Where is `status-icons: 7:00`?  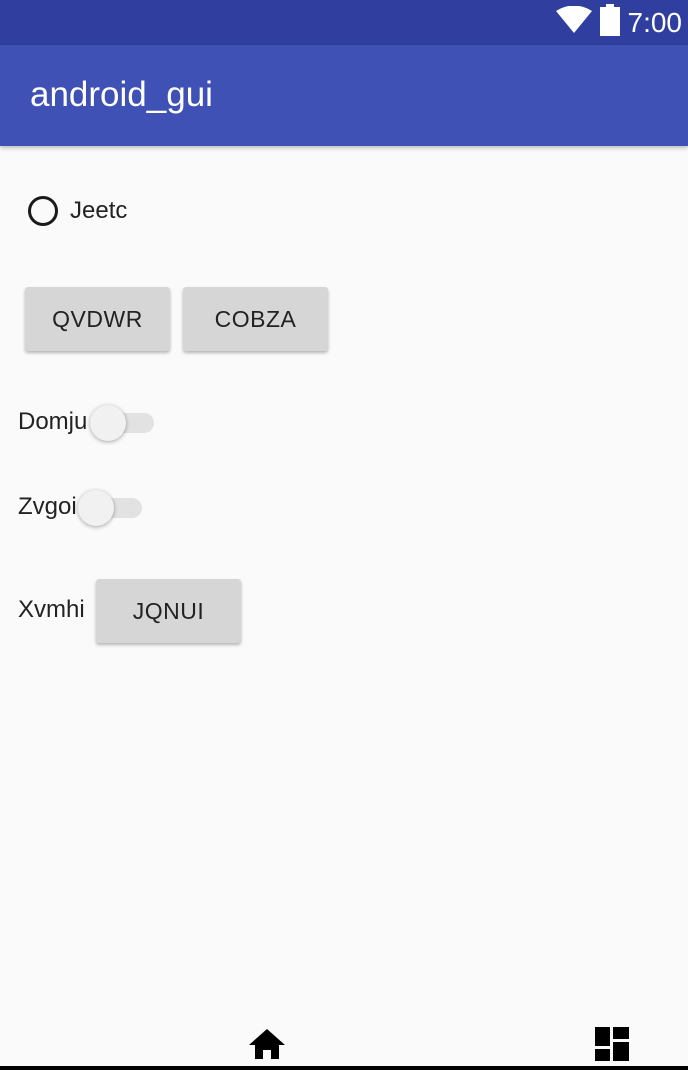
status-icons: 7:00 is located at coordinates (619, 22).